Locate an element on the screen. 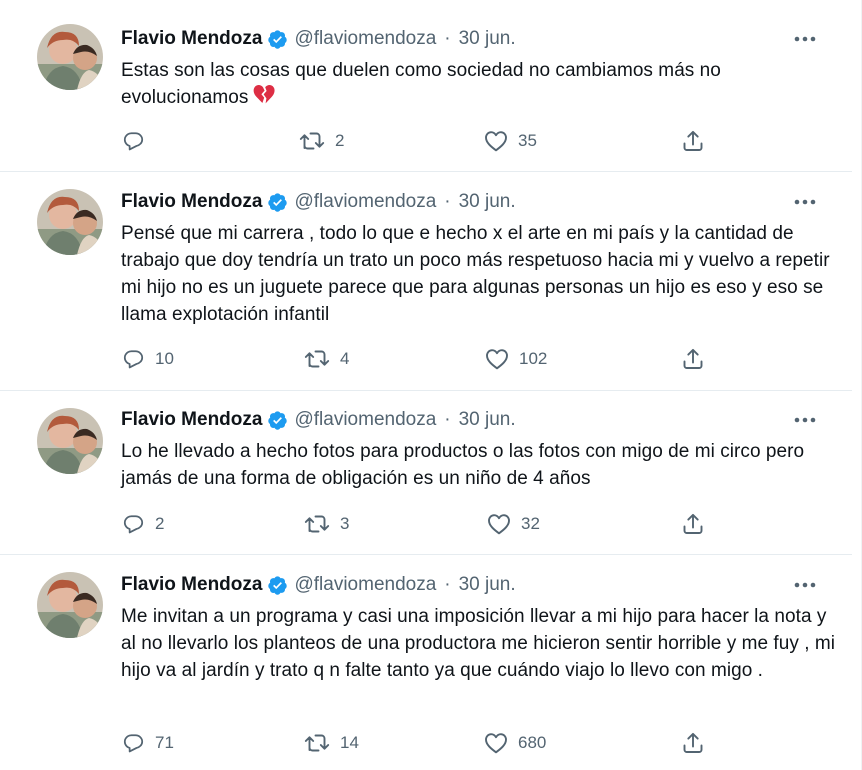  reply-count: 71 is located at coordinates (164, 742).